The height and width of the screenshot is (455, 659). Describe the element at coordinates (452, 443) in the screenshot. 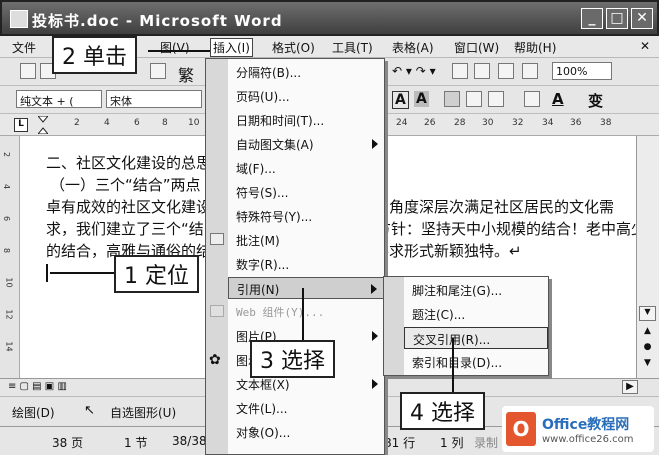

I see `status-column: 1 列` at that location.